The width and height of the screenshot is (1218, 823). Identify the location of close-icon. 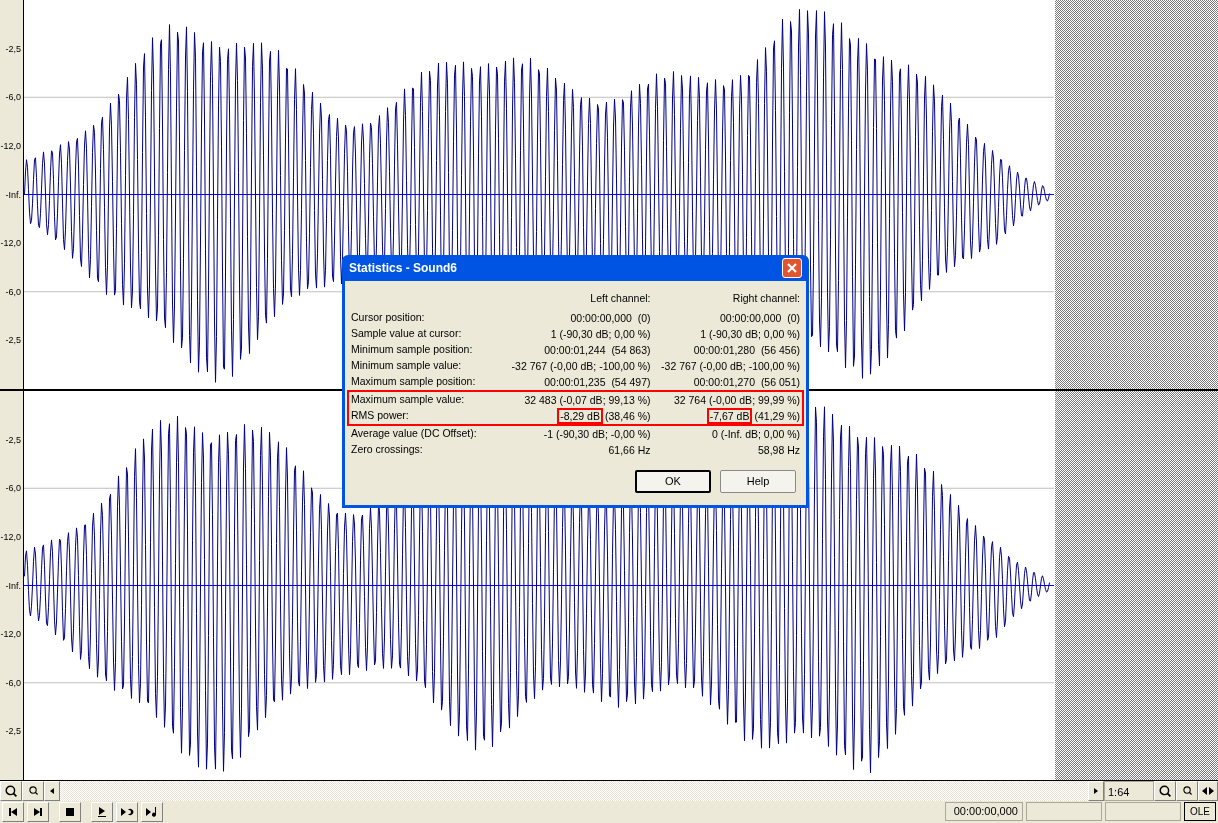
(792, 268).